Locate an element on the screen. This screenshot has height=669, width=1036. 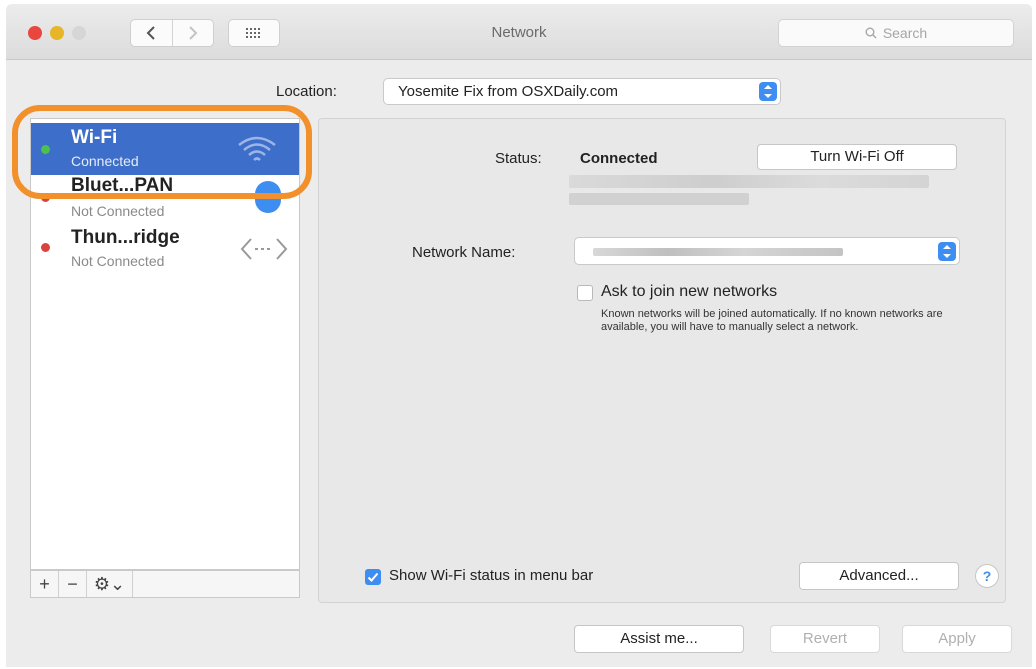
location-value: Yosemite Fix from OSXDaily.com is located at coordinates (508, 91).